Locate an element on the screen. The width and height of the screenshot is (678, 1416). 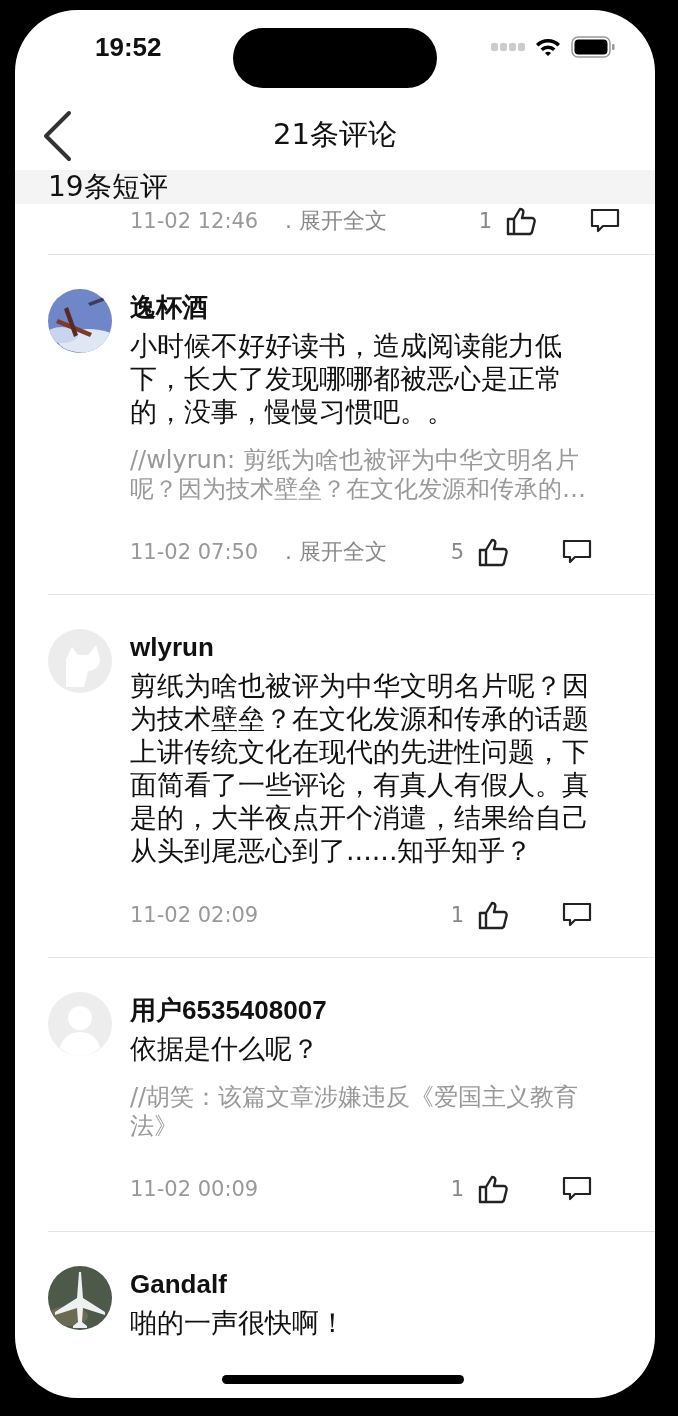
comment-text: 剪纸为啥也被评为中华文明名片呢？因为技术壁垒？在文化发源和传承的话题上讲传统文化在现代的先进性问题，下面简看了一些评论，有真人有假人。真是的，大半夜点开个消遣，结果给自己从头到尾恶心到了......知乎知乎？ is located at coordinates (360, 768).